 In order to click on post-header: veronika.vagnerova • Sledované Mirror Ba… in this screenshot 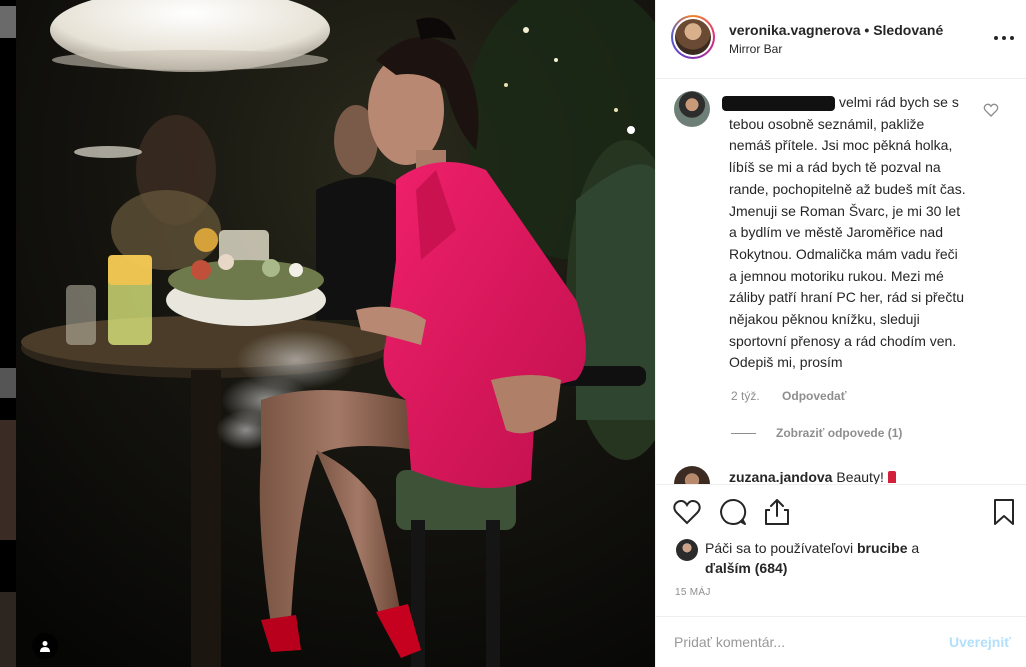, I will do `click(841, 39)`.